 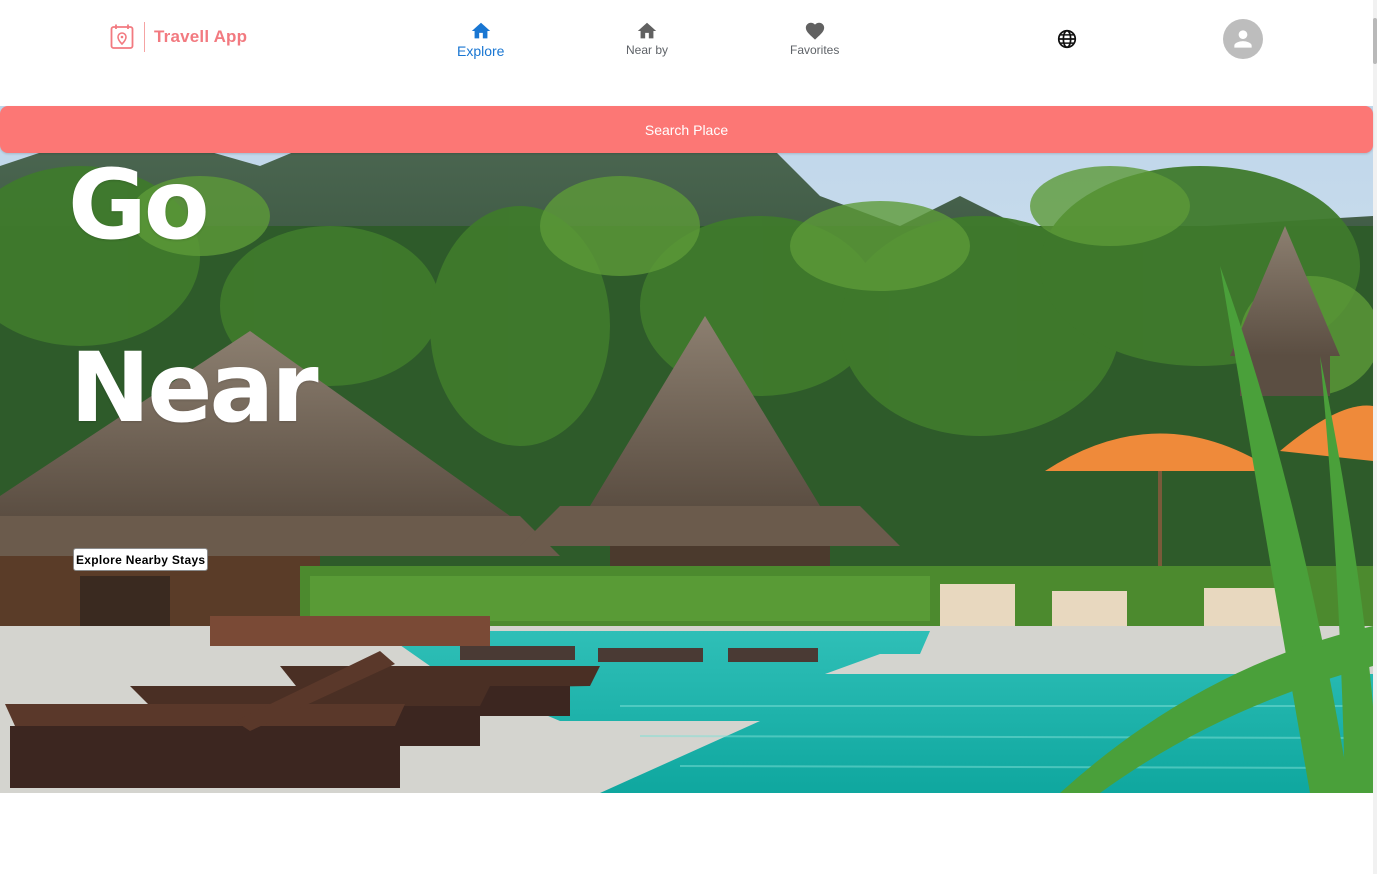 I want to click on hero-title-line-2: Near, so click(x=194, y=388).